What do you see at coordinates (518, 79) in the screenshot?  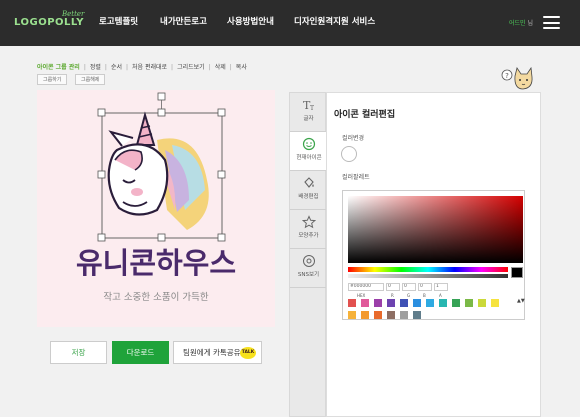 I see `cat-help-icon: ?` at bounding box center [518, 79].